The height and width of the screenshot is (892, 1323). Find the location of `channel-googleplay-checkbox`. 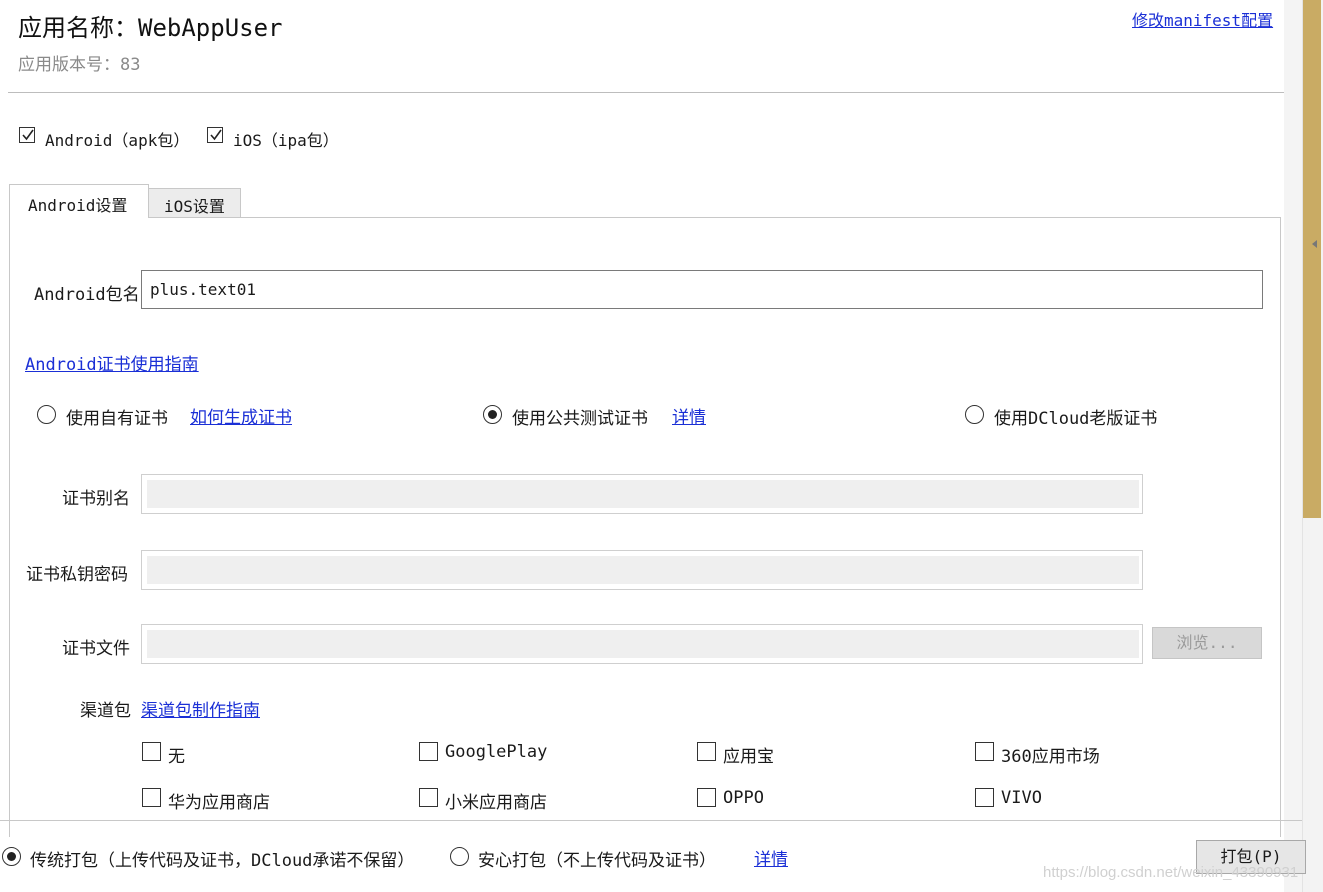

channel-googleplay-checkbox is located at coordinates (428, 751).